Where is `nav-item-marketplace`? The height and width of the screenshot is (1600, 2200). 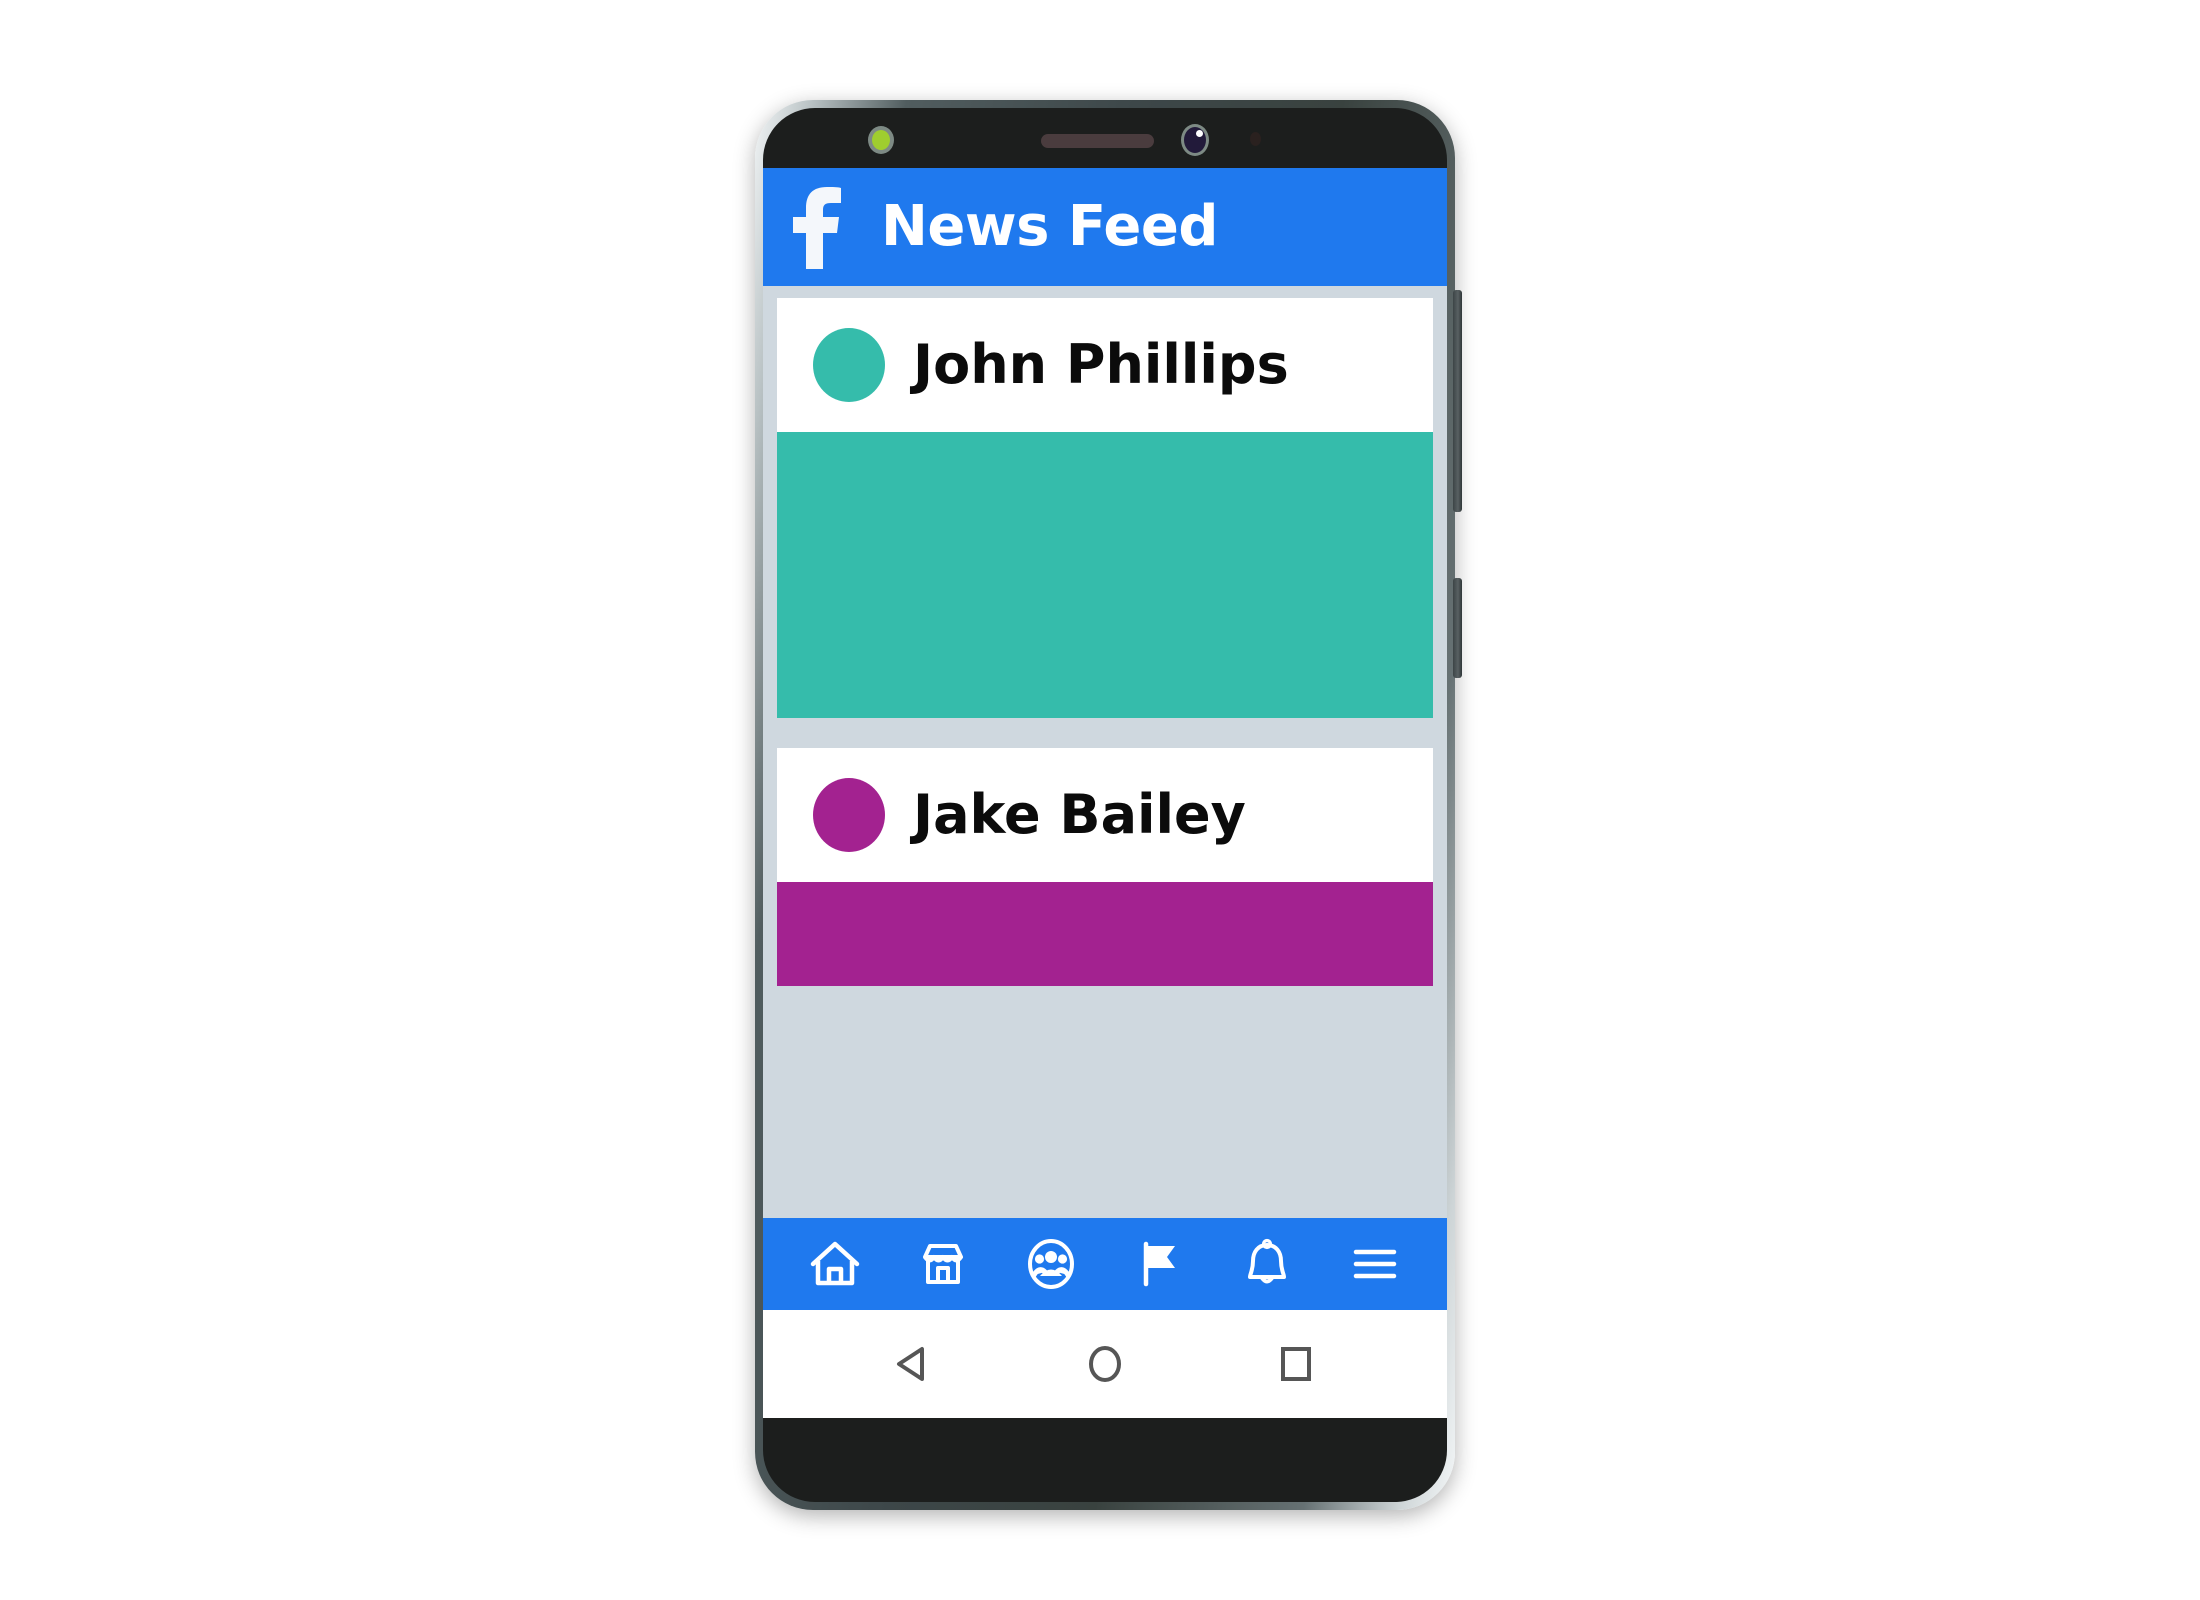
nav-item-marketplace is located at coordinates (943, 1264).